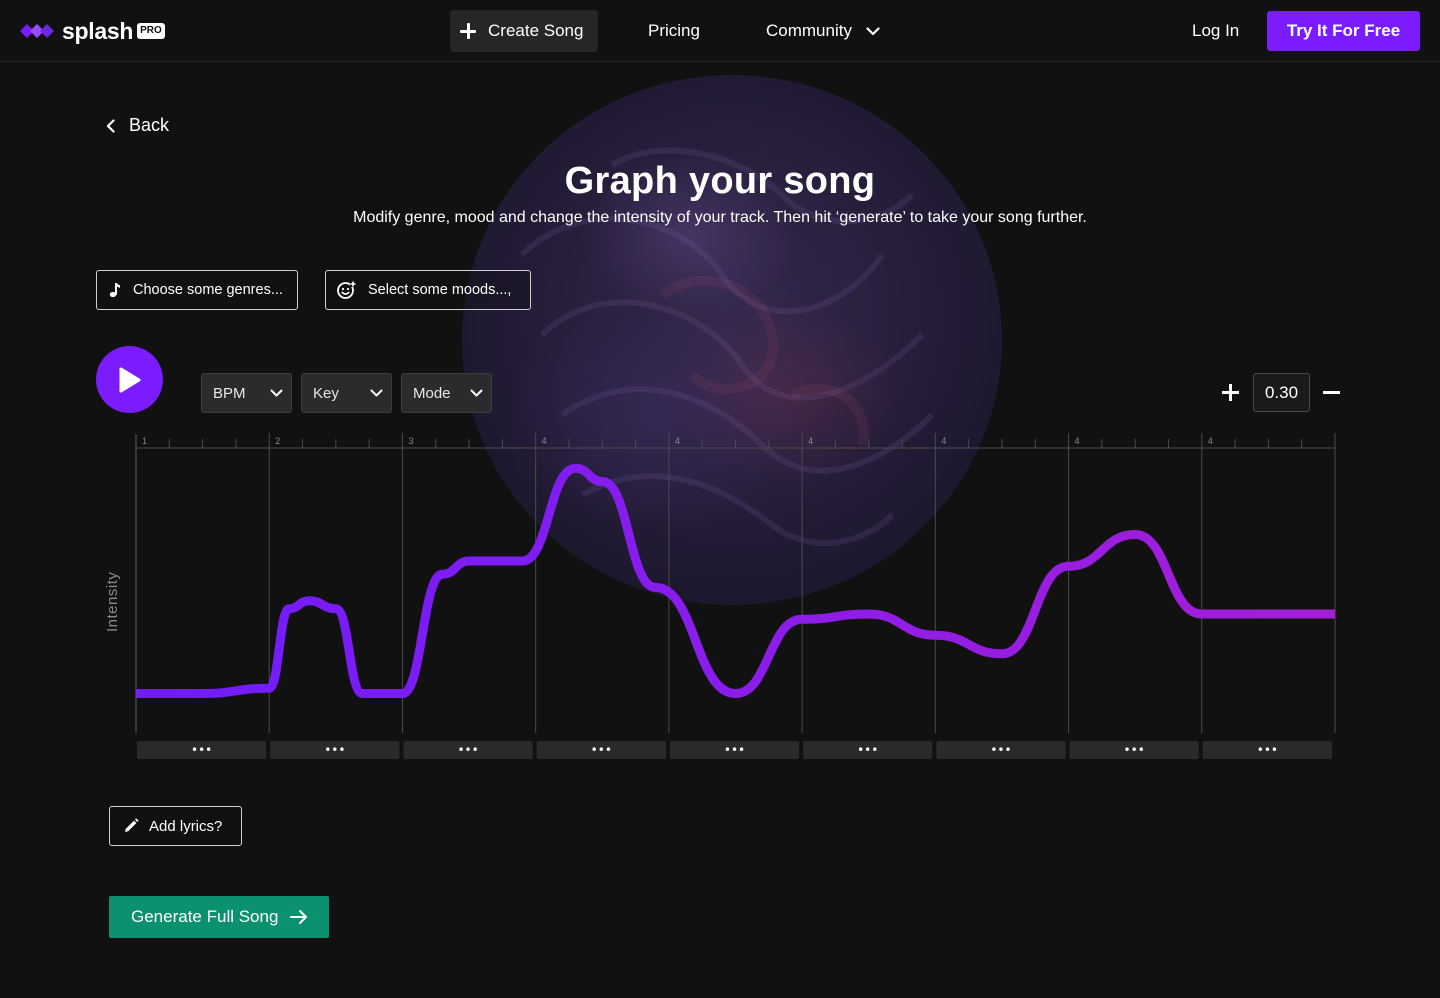 This screenshot has width=1440, height=998. What do you see at coordinates (132, 825) in the screenshot?
I see `pencil-icon` at bounding box center [132, 825].